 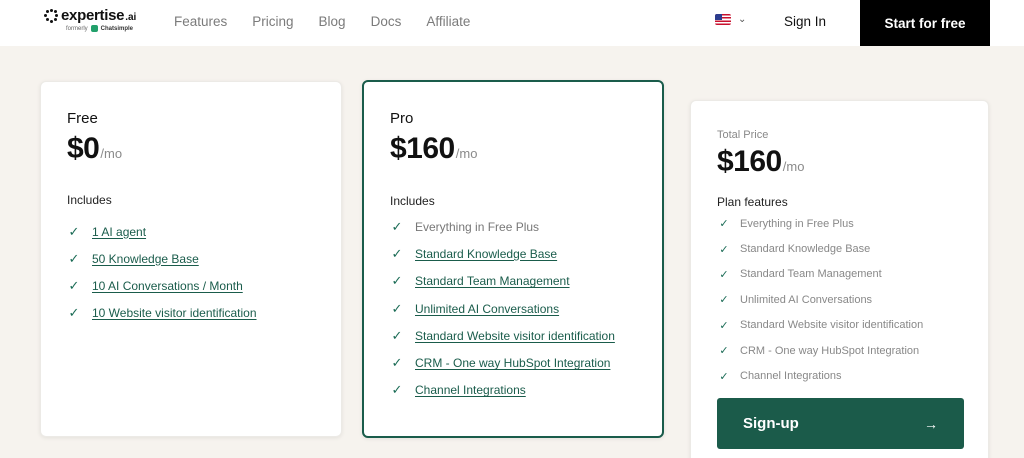 What do you see at coordinates (811, 274) in the screenshot?
I see `feature-text: Standard Team Management` at bounding box center [811, 274].